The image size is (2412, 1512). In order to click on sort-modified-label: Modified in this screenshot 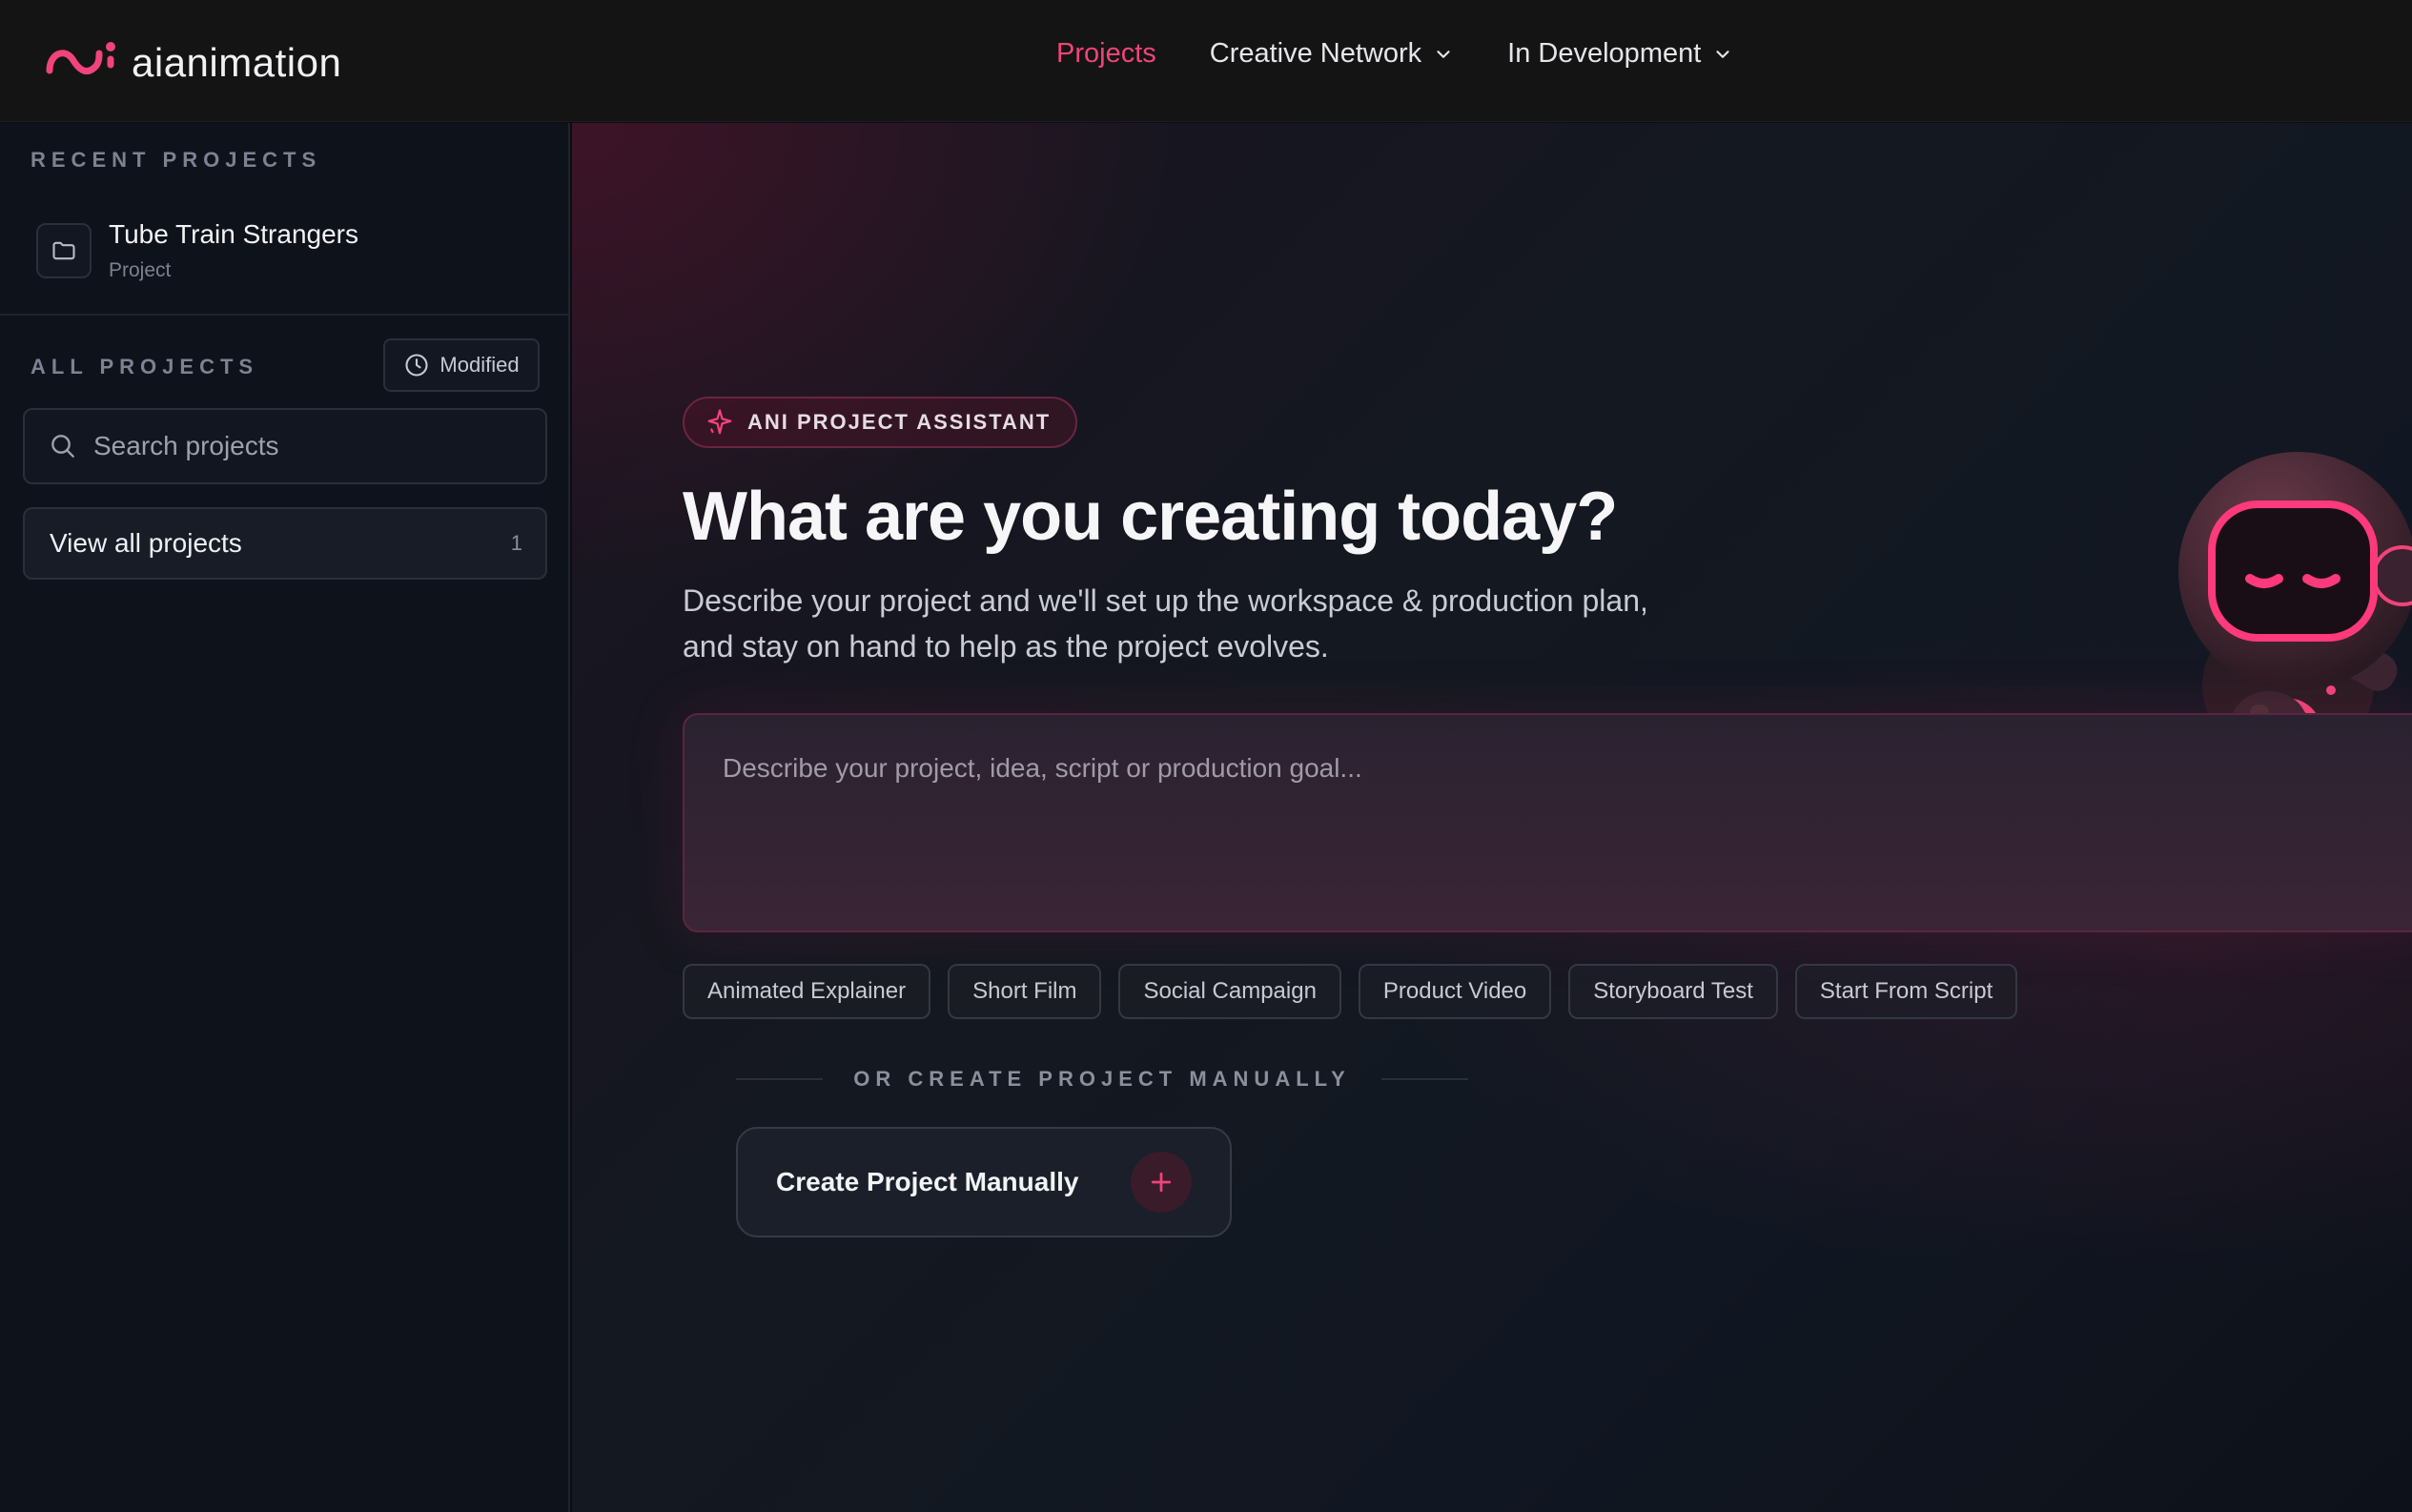, I will do `click(480, 365)`.